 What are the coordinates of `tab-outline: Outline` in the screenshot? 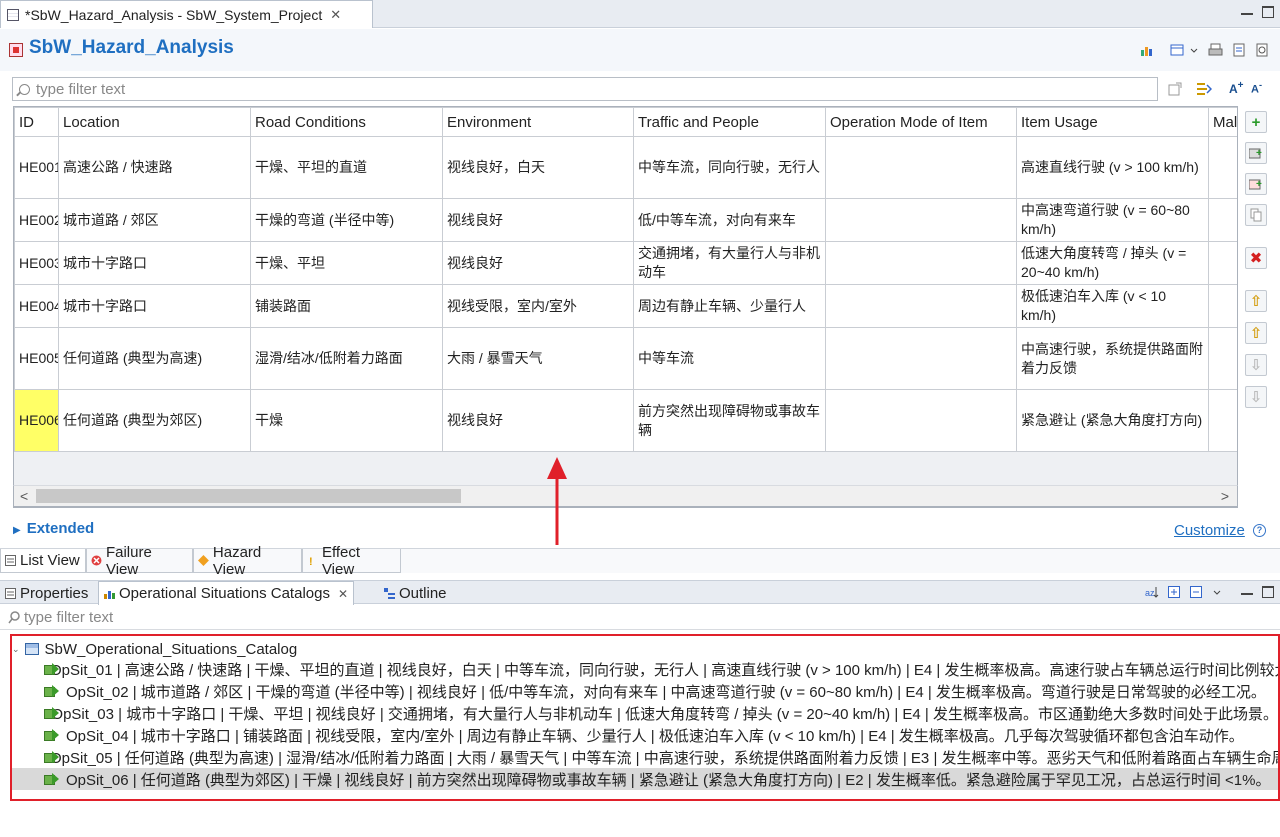 It's located at (415, 593).